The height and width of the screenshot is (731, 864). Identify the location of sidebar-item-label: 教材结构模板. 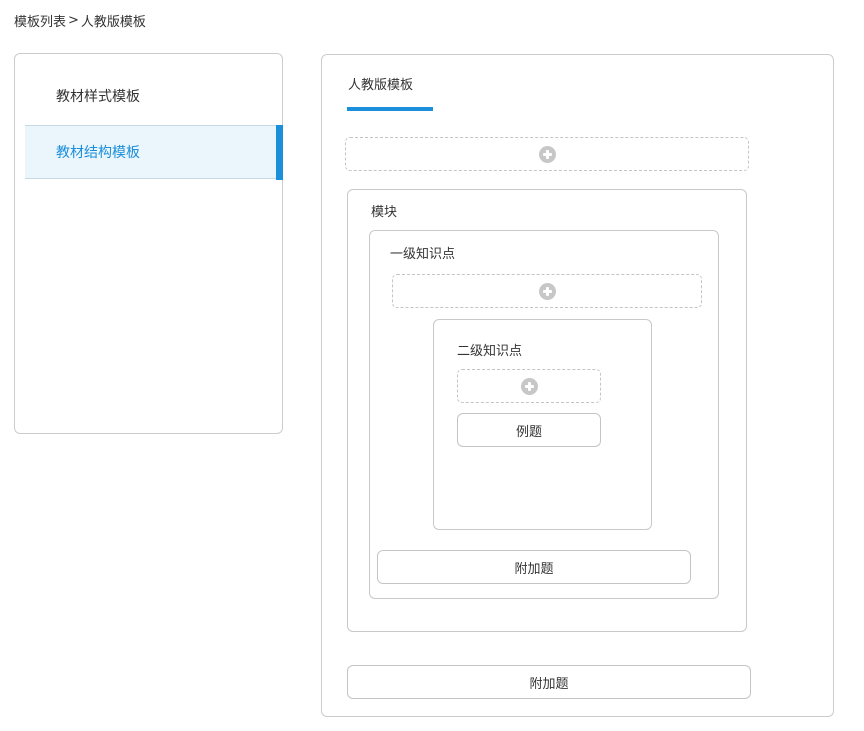
(98, 153).